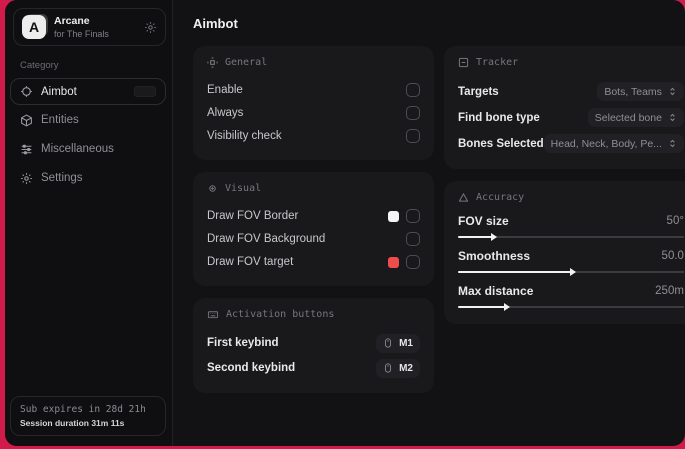 The image size is (685, 449). What do you see at coordinates (72, 21) in the screenshot?
I see `app-name: Arcane` at bounding box center [72, 21].